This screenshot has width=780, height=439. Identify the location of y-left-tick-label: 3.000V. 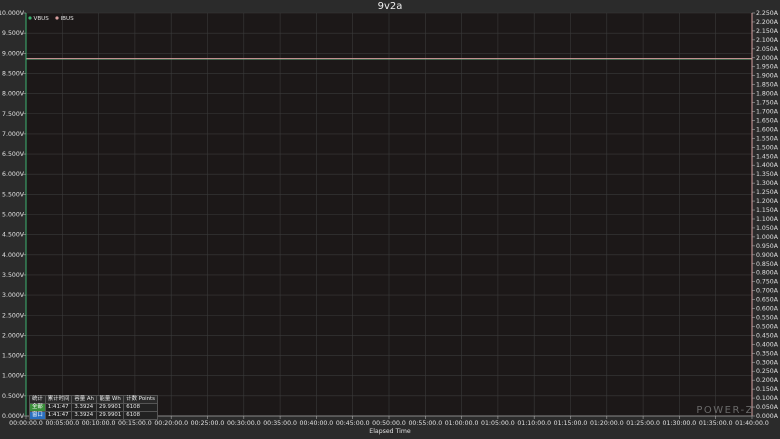
(13, 295).